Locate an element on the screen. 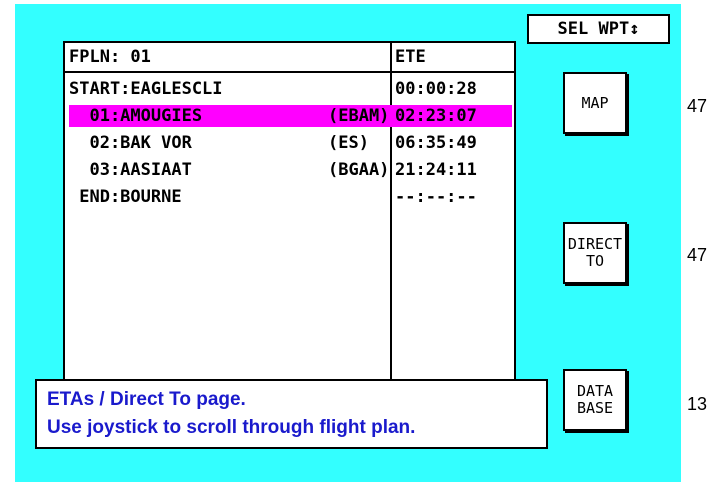 This screenshot has width=717, height=489. database-button: DATA BASE is located at coordinates (595, 400).